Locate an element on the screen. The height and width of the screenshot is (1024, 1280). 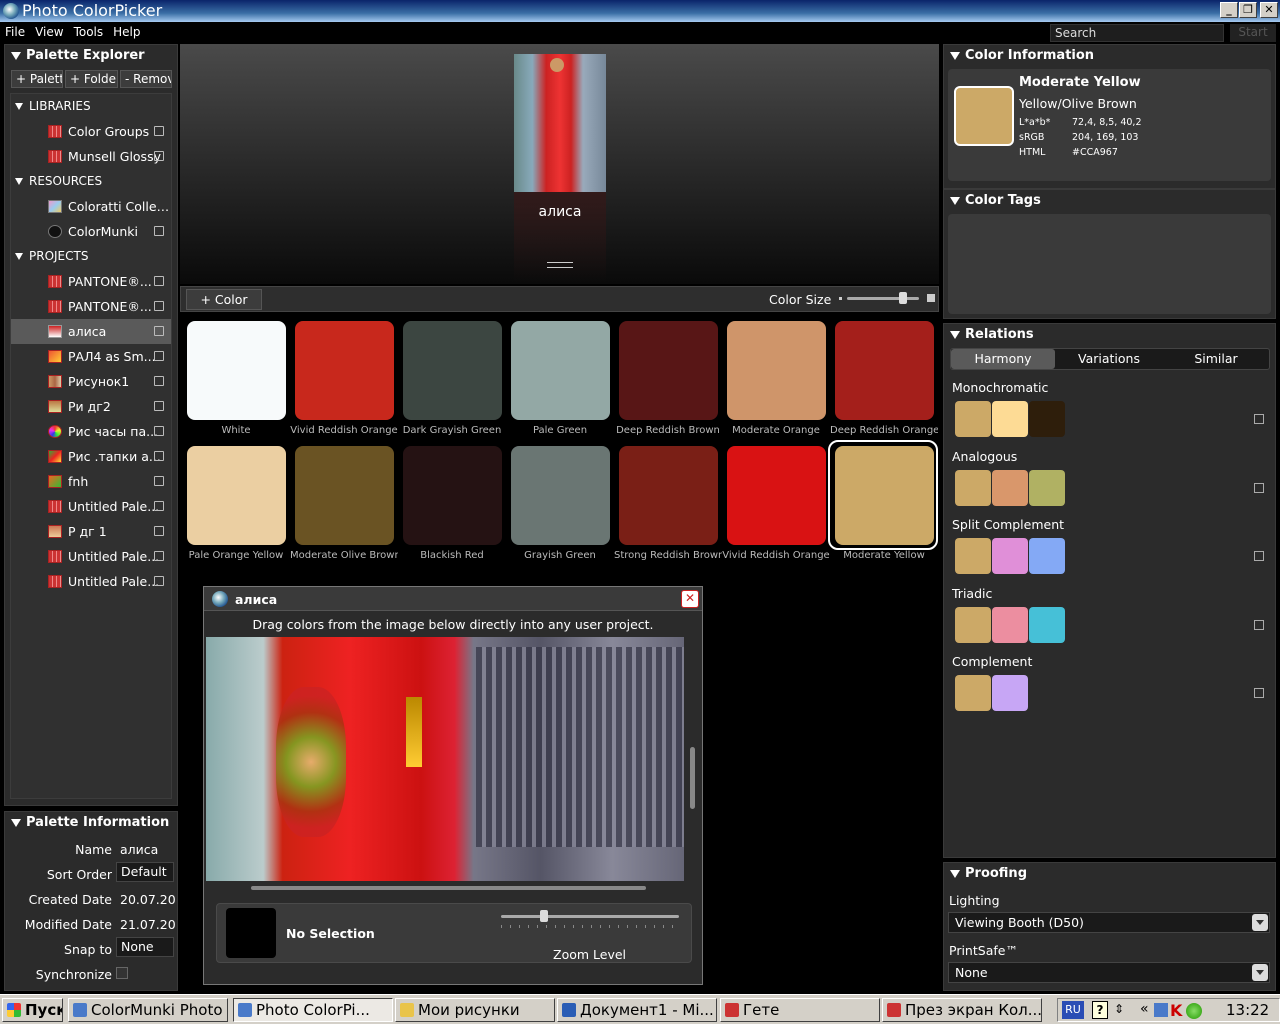
tree-item: fnh is located at coordinates (91, 481).